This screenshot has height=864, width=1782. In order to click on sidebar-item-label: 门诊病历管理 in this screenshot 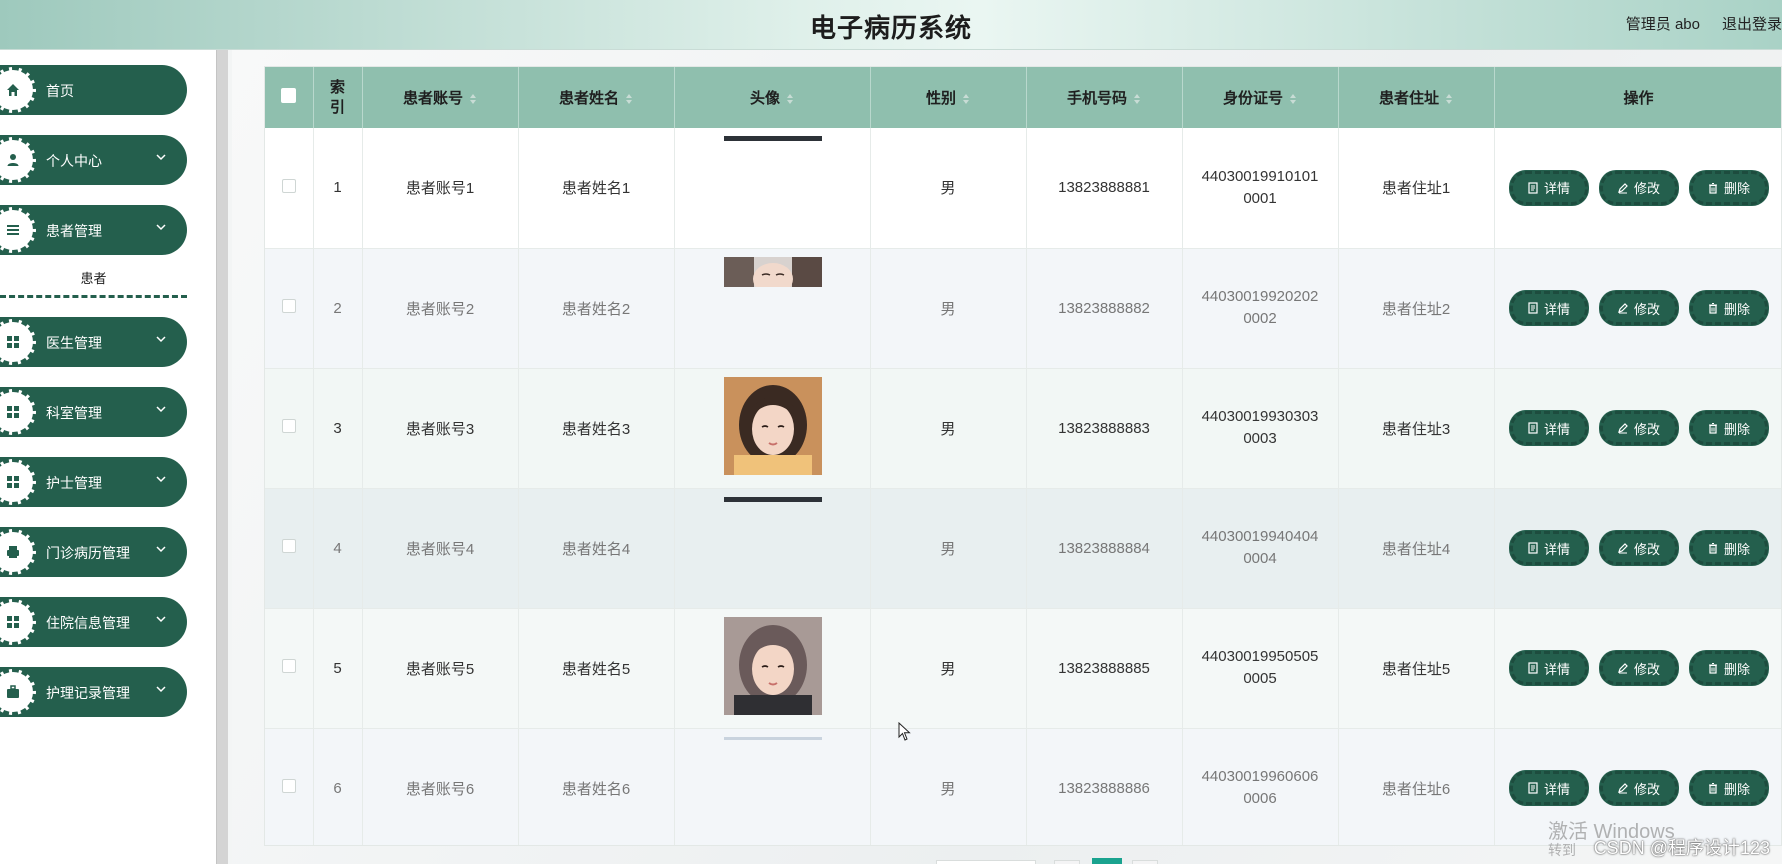, I will do `click(88, 553)`.